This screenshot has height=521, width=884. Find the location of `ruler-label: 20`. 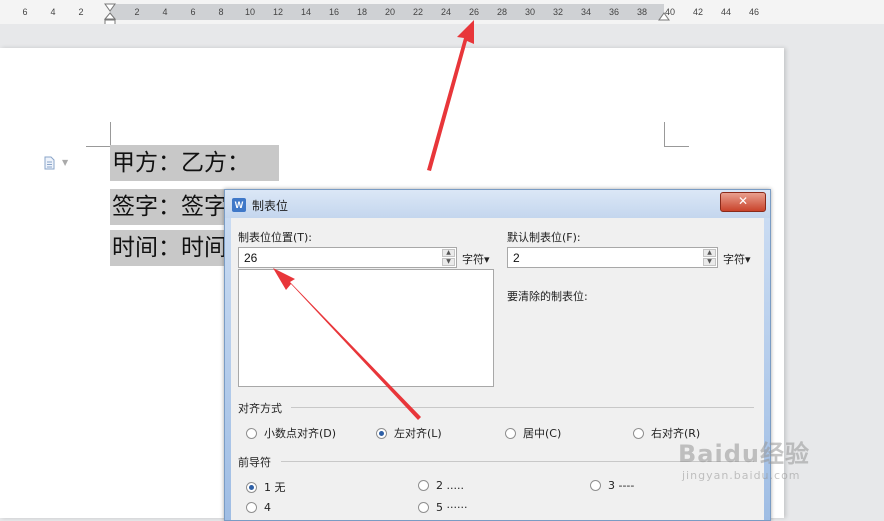

ruler-label: 20 is located at coordinates (390, 12).